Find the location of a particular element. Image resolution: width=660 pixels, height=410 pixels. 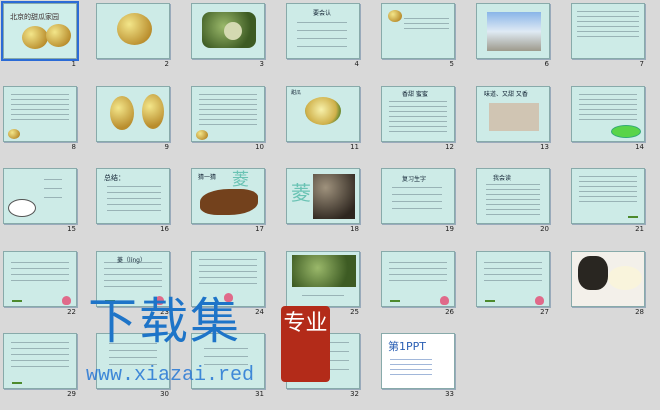

city-photo is located at coordinates (514, 31).